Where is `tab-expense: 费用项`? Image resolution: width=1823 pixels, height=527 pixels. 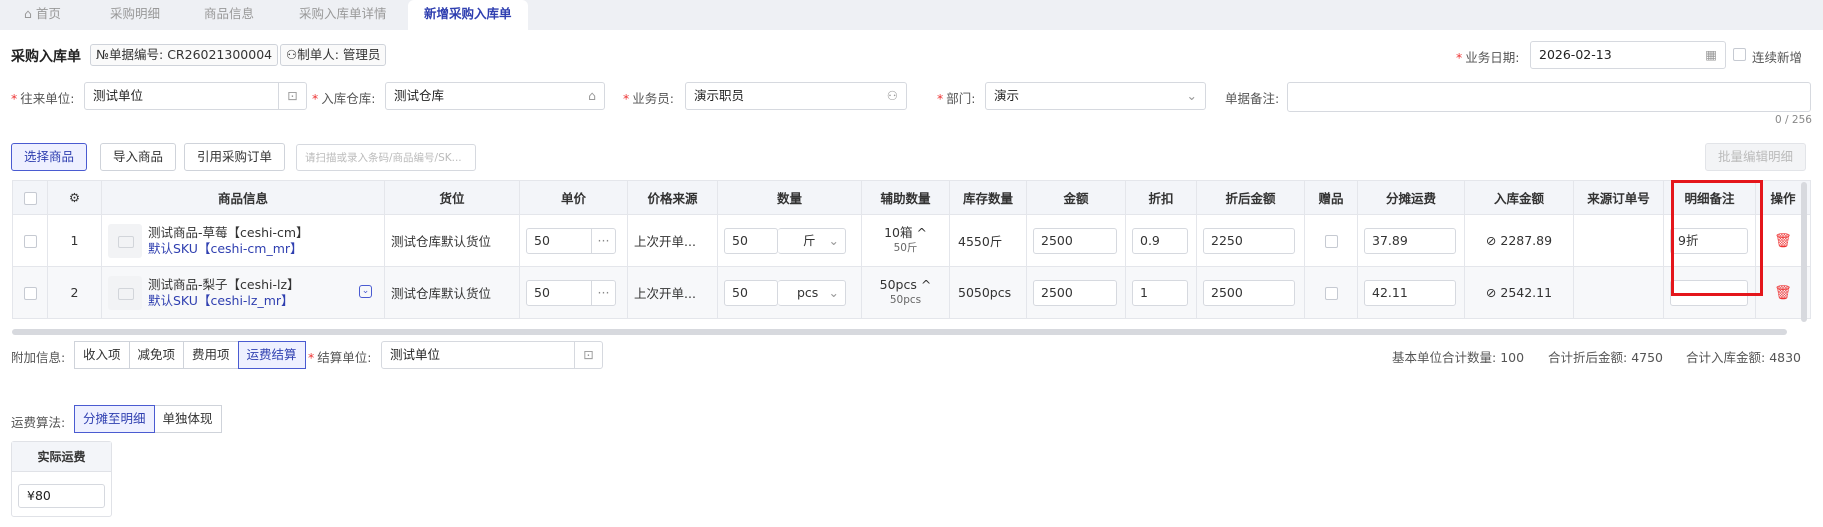
tab-expense: 费用项 is located at coordinates (211, 355).